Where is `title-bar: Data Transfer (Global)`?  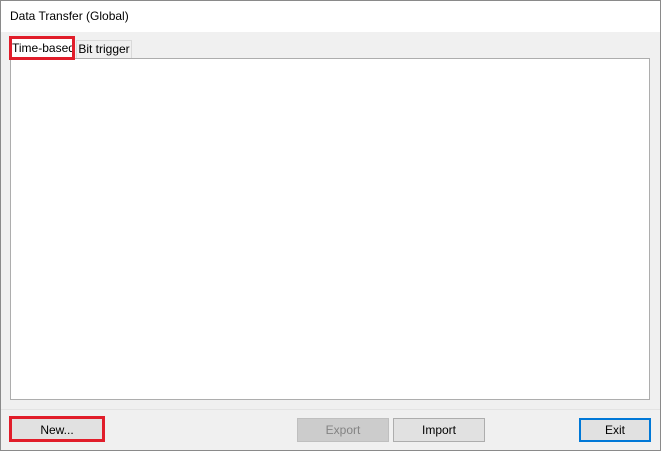 title-bar: Data Transfer (Global) is located at coordinates (330, 16).